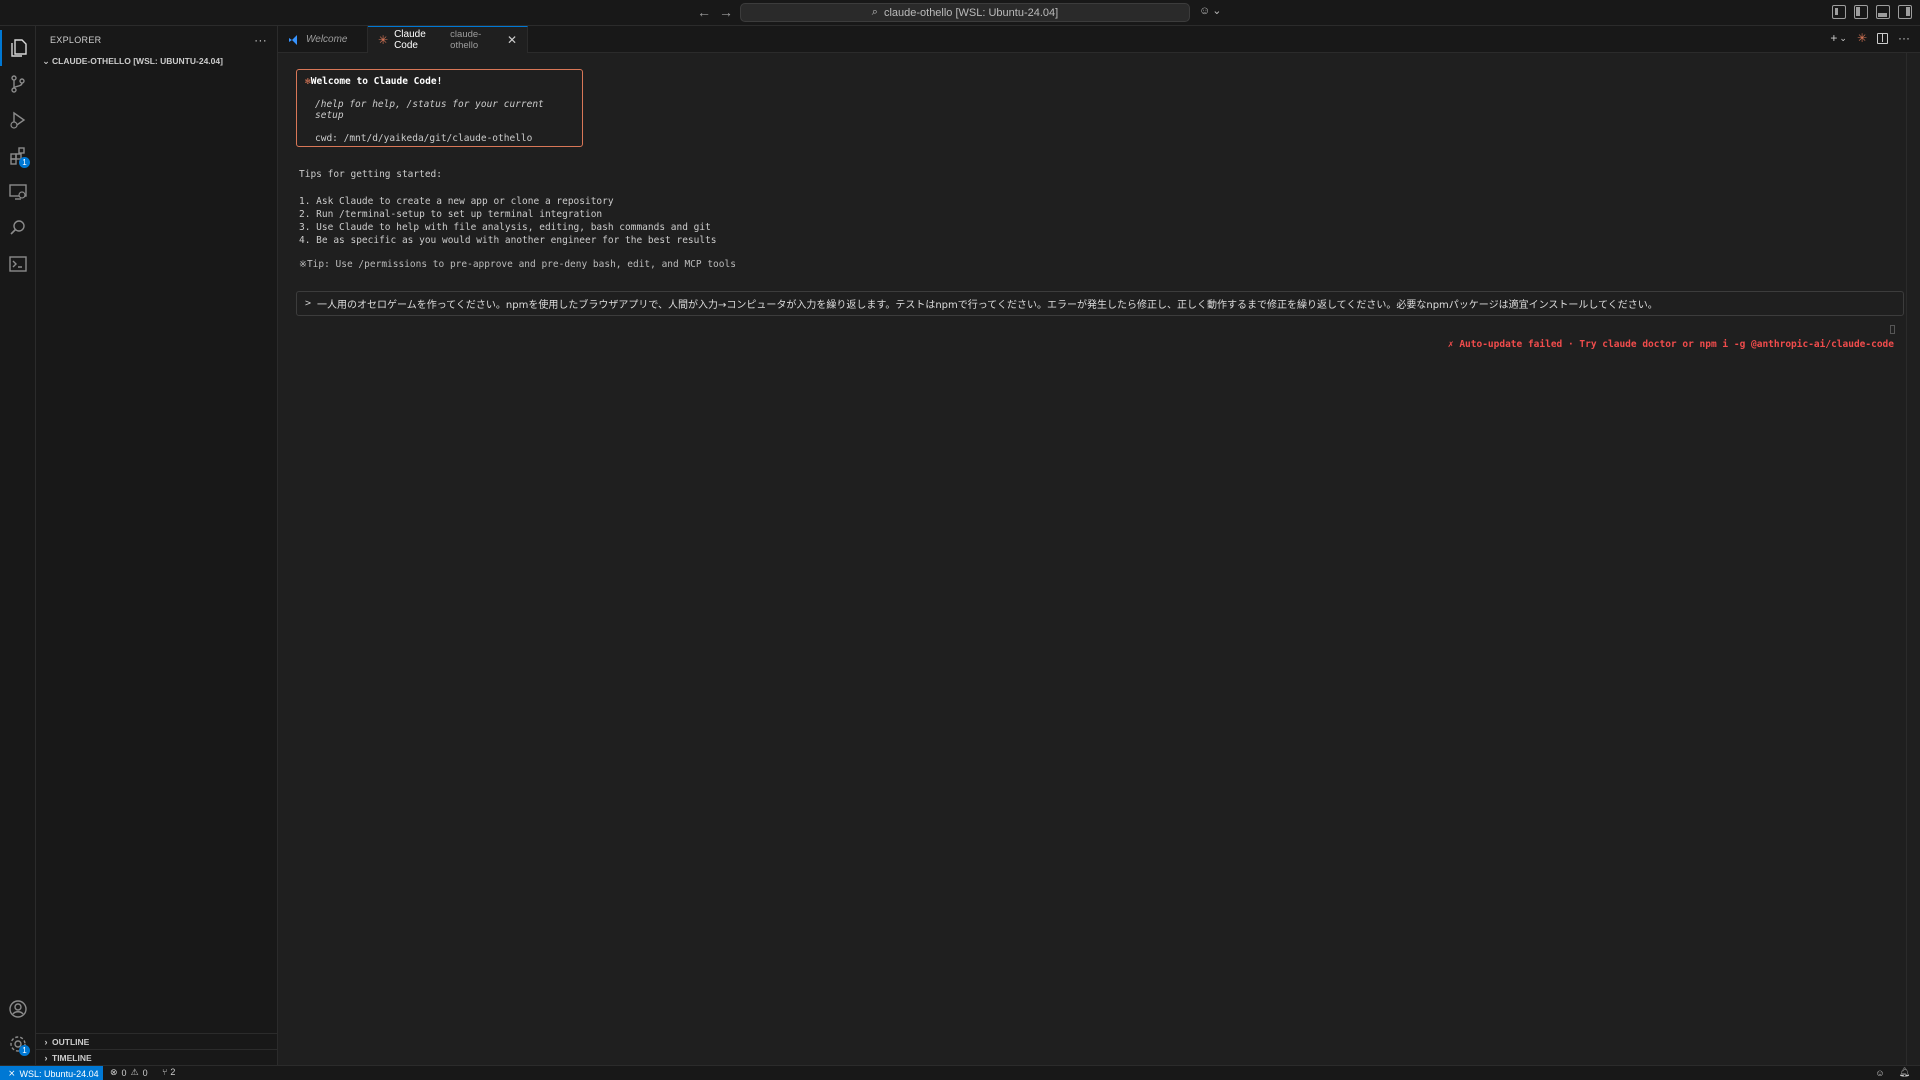 The width and height of the screenshot is (1920, 1080). What do you see at coordinates (1913, 559) in the screenshot?
I see `scrollbar` at bounding box center [1913, 559].